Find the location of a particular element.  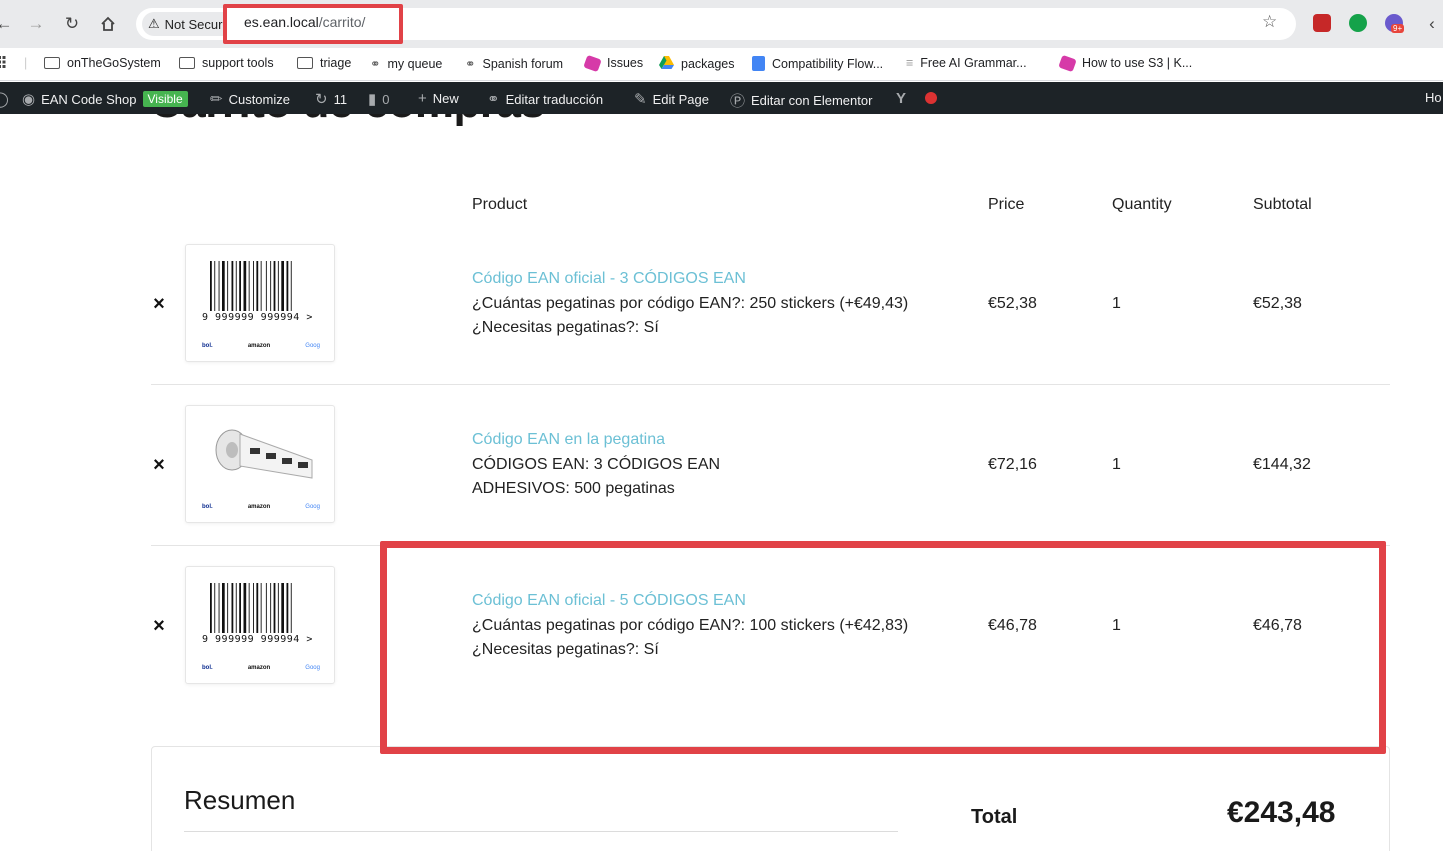

drive-icon is located at coordinates (666, 64).